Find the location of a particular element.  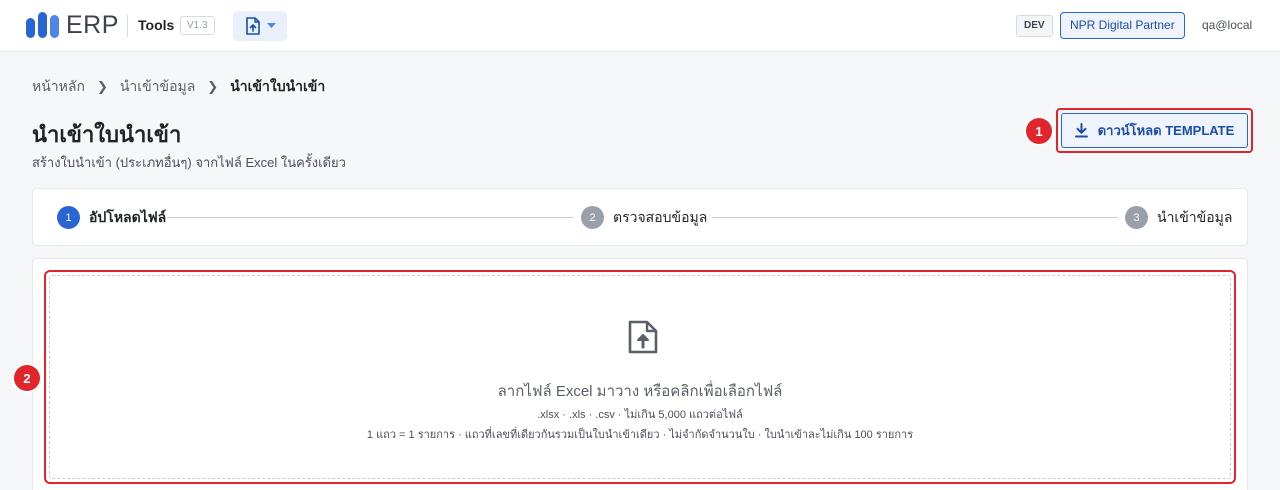

version-badge: V1.3 is located at coordinates (197, 25).